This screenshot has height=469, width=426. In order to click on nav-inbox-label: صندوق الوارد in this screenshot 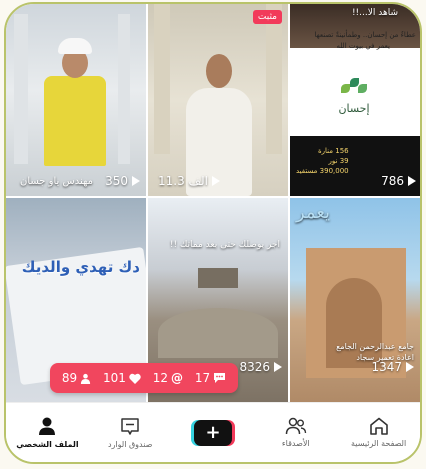, I will do `click(130, 444)`.